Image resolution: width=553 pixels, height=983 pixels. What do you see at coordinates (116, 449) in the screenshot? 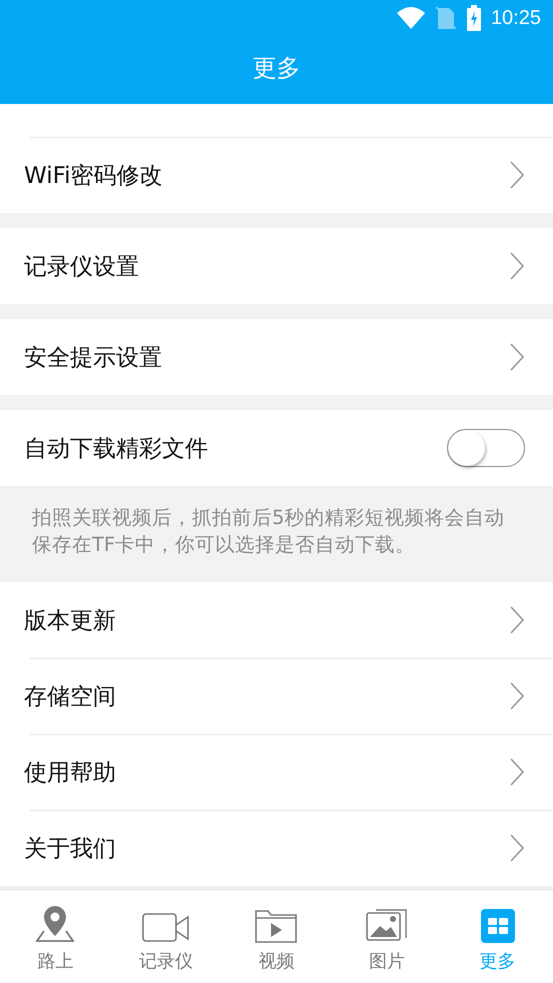
I see `row-label: 自动下载精彩文件` at bounding box center [116, 449].